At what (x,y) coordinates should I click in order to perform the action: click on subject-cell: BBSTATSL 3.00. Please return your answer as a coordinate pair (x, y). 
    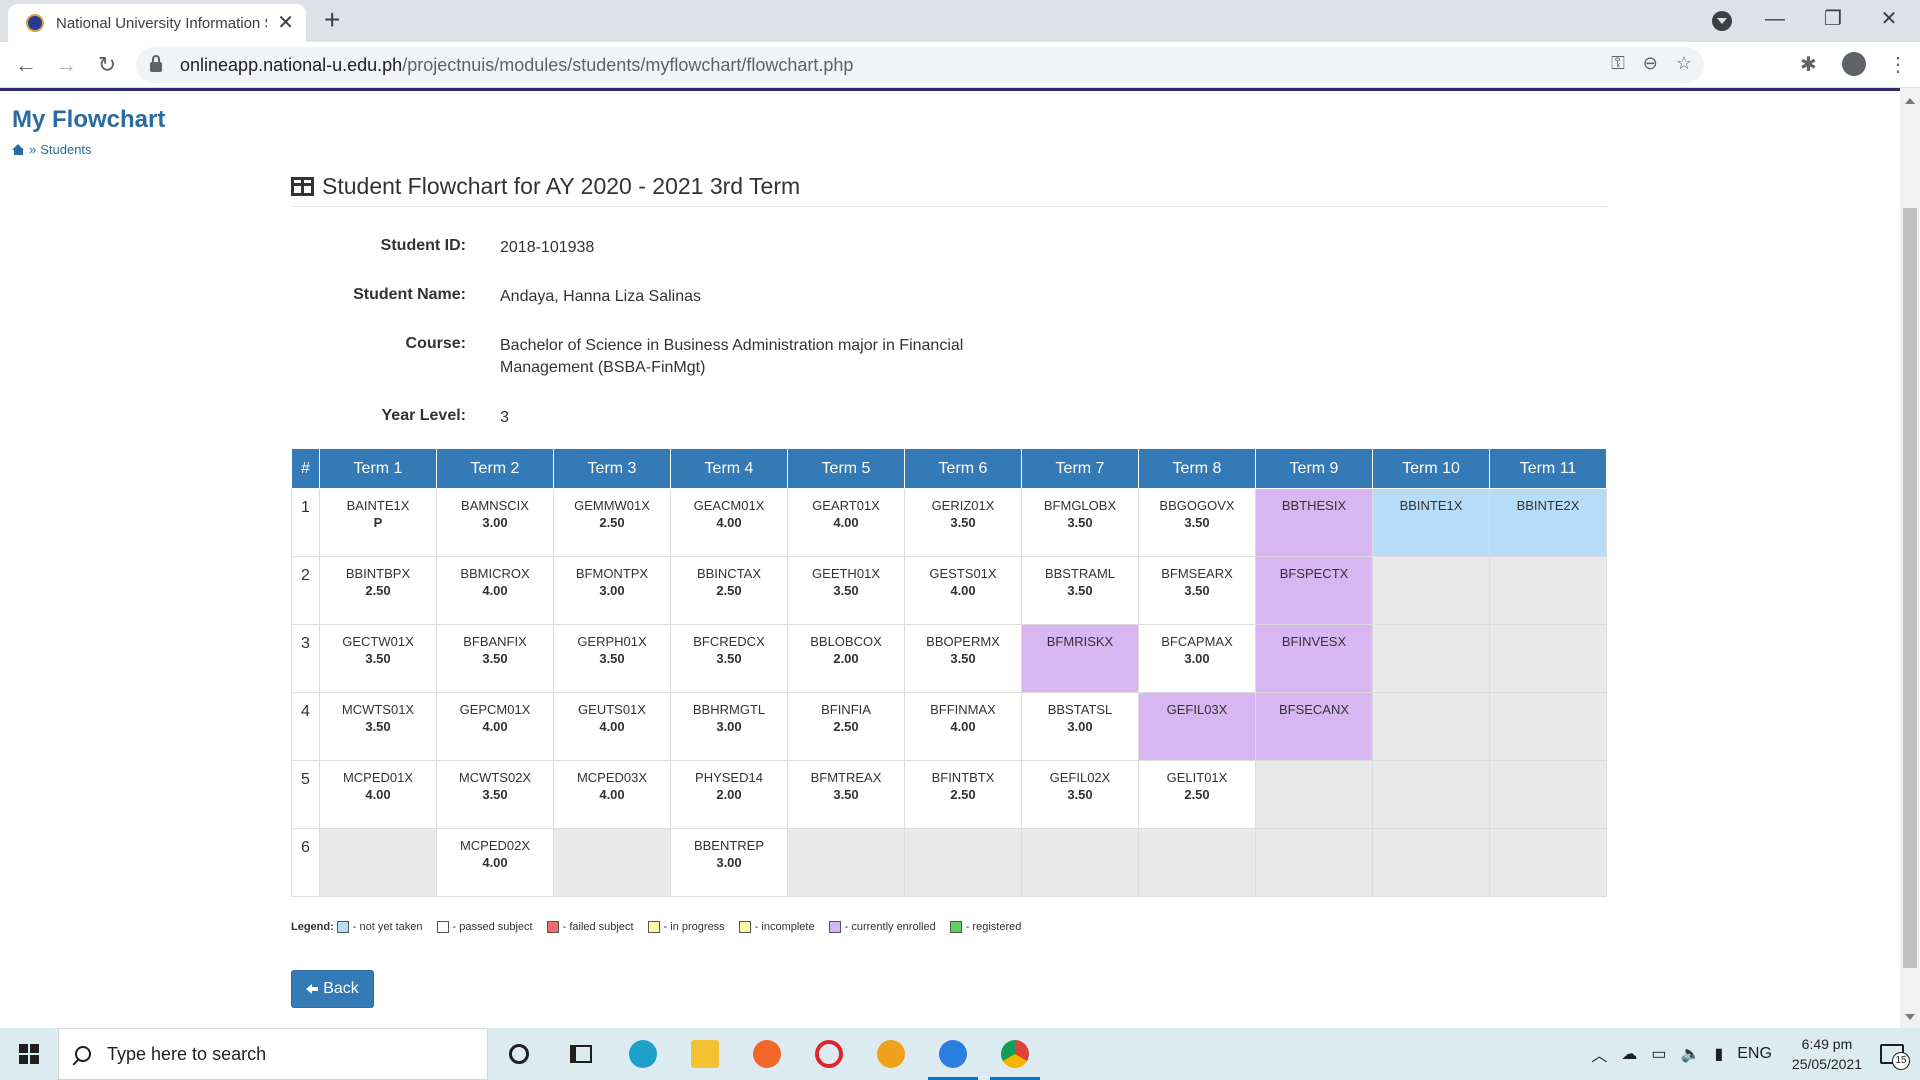
    Looking at the image, I should click on (1080, 726).